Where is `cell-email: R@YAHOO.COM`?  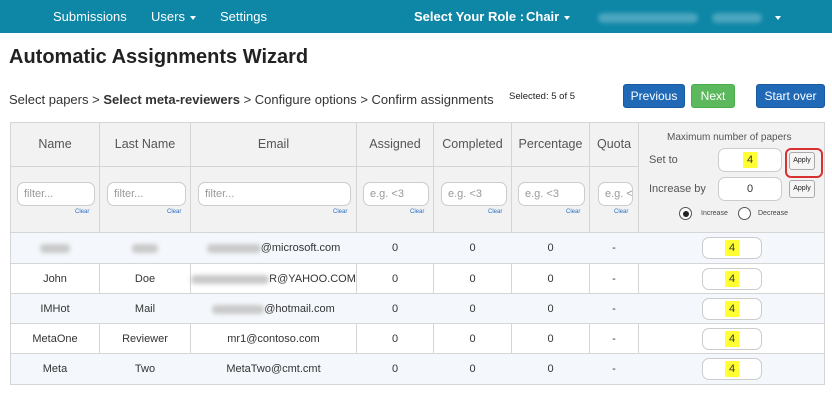
cell-email: R@YAHOO.COM is located at coordinates (273, 279).